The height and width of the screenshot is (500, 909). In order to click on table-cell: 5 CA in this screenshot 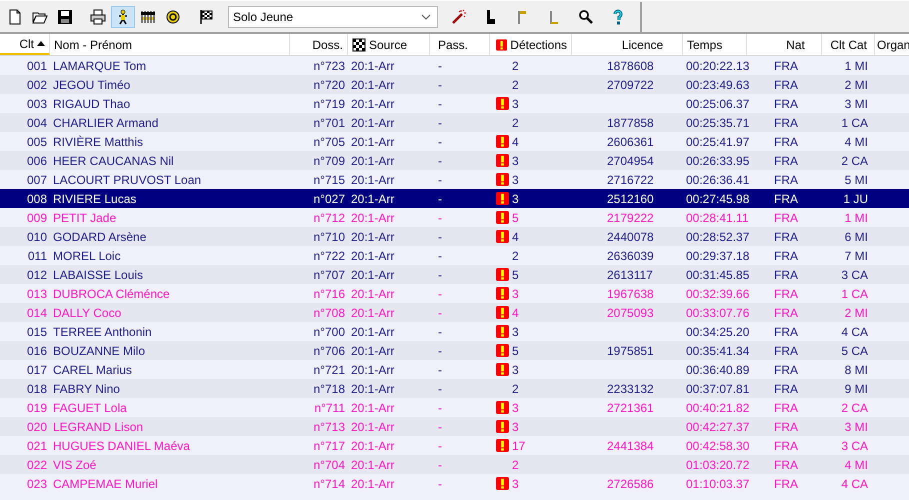, I will do `click(854, 351)`.